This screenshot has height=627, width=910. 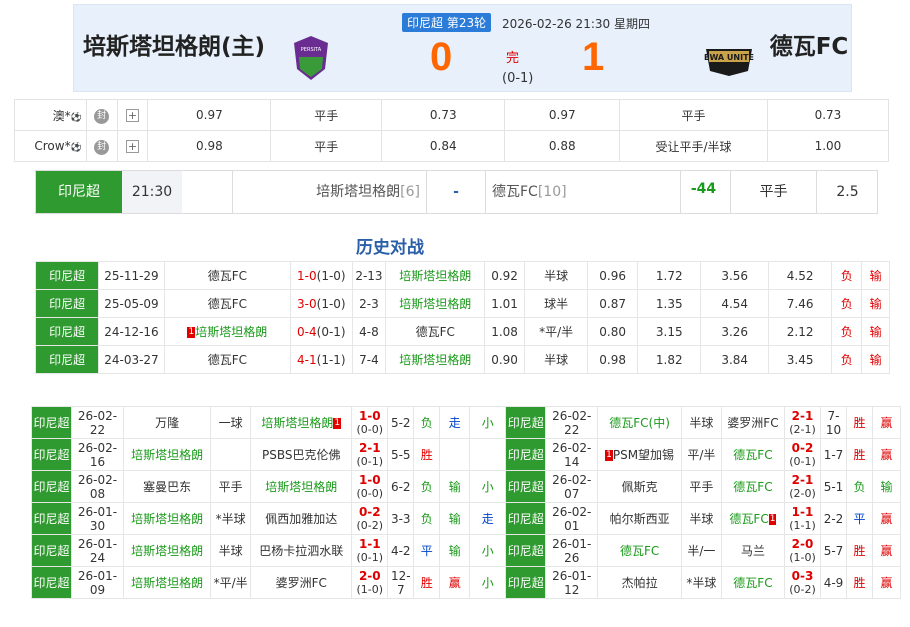 What do you see at coordinates (753, 518) in the screenshot?
I see `away-recent-away: 德瓦FC1` at bounding box center [753, 518].